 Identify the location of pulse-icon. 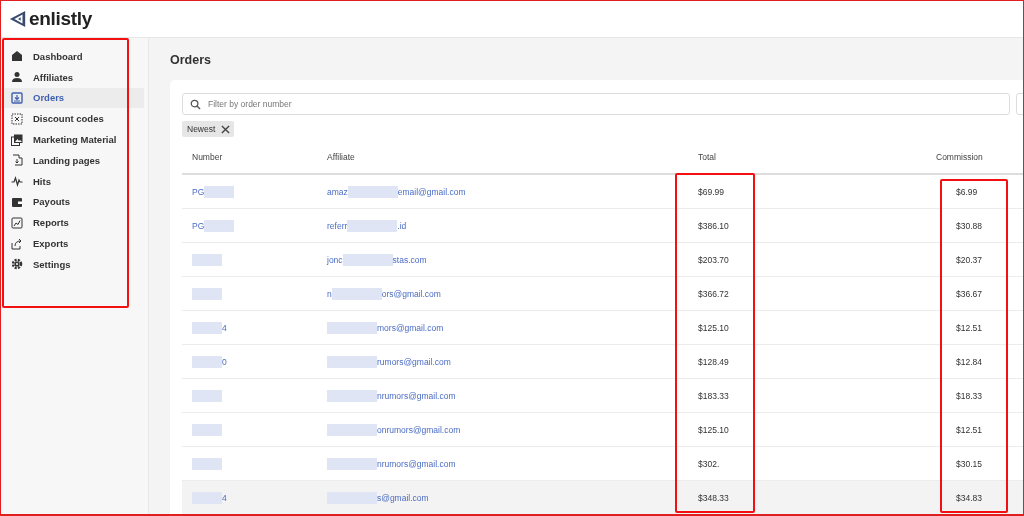
(17, 181).